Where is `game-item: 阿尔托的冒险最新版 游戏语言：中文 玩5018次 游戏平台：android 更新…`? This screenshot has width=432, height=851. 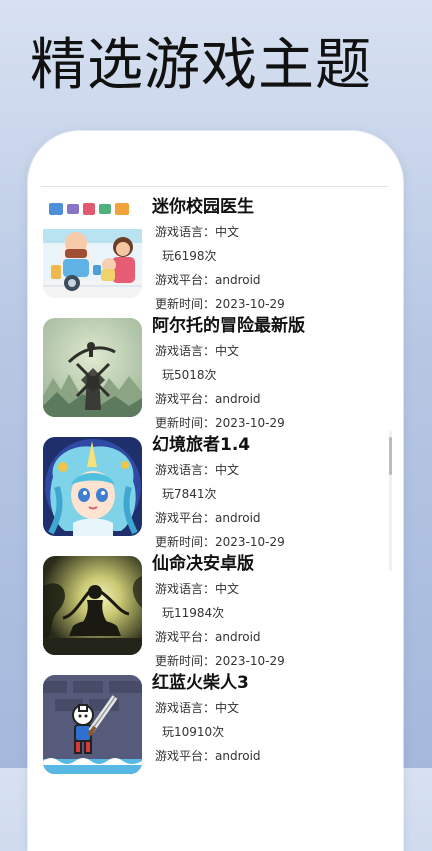 game-item: 阿尔托的冒险最新版 游戏语言：中文 玩5018次 游戏平台：android 更新… is located at coordinates (213, 373).